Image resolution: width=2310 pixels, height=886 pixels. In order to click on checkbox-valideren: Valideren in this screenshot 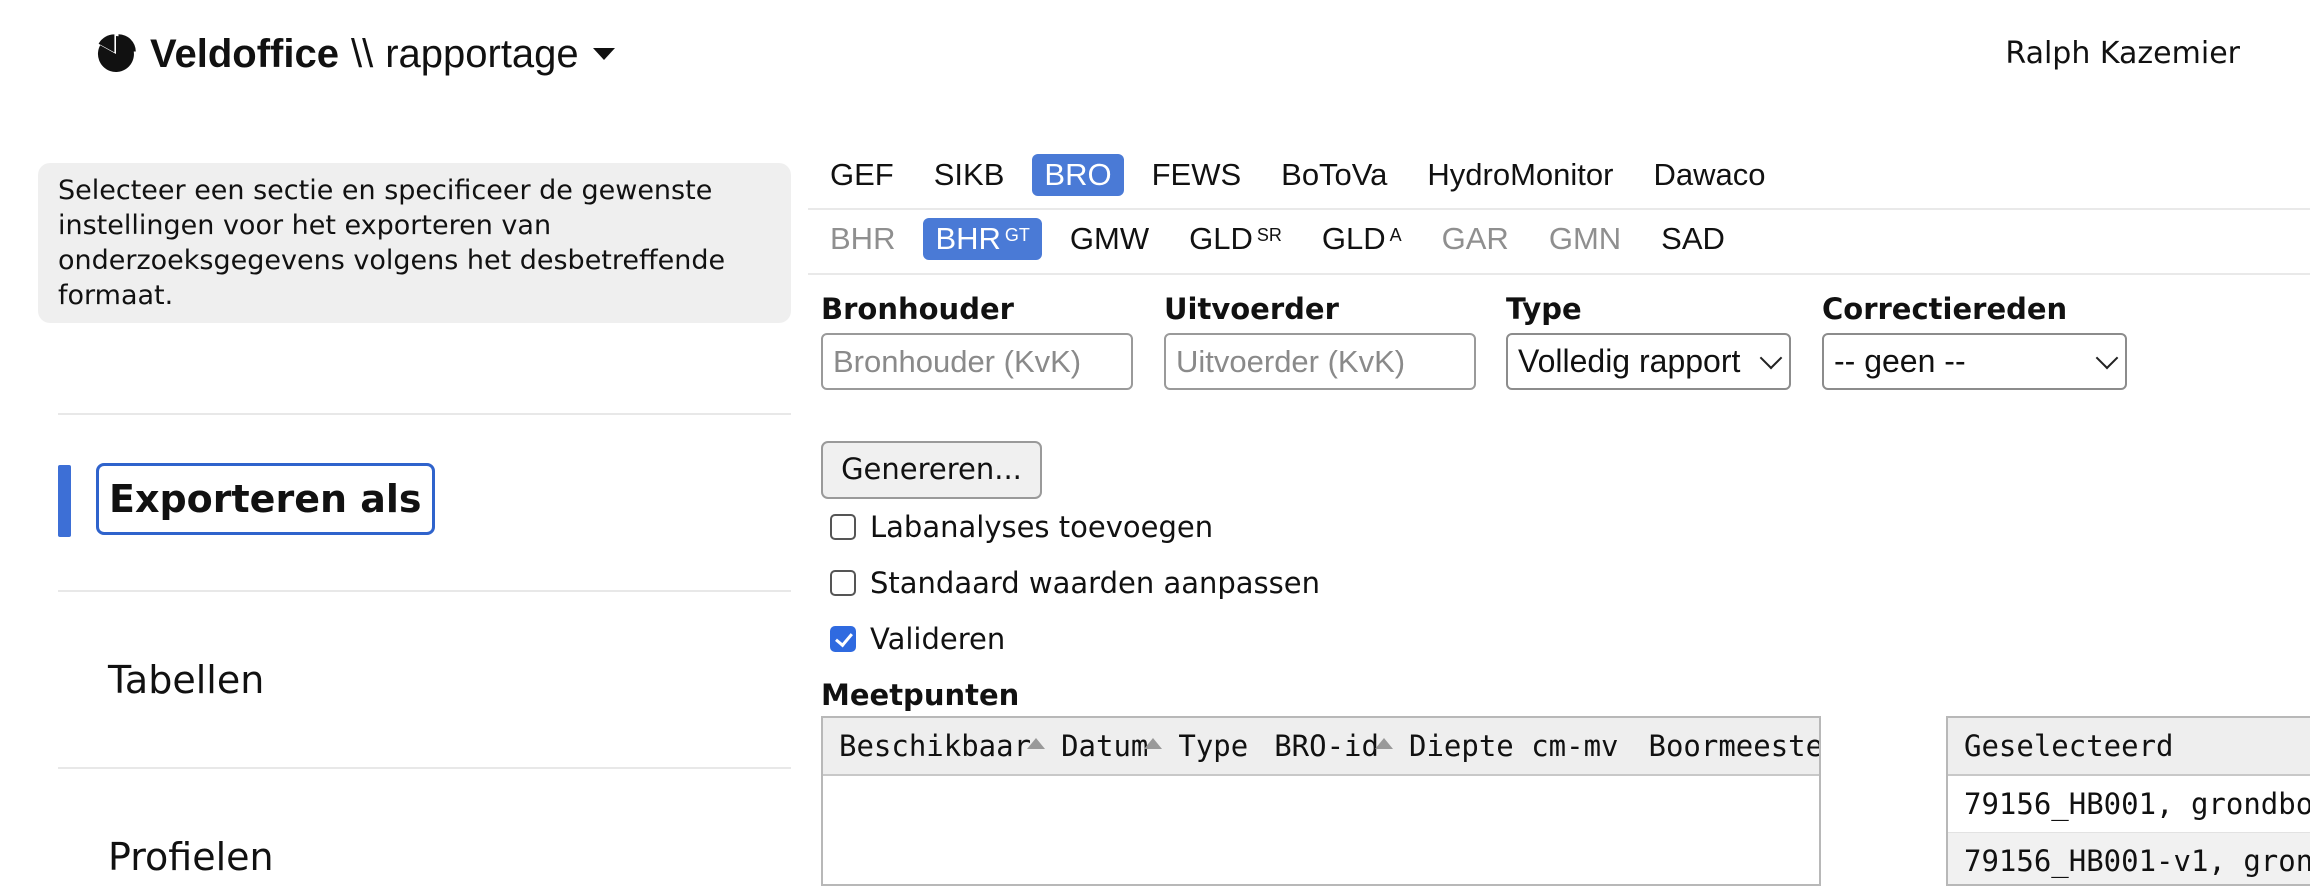, I will do `click(917, 639)`.